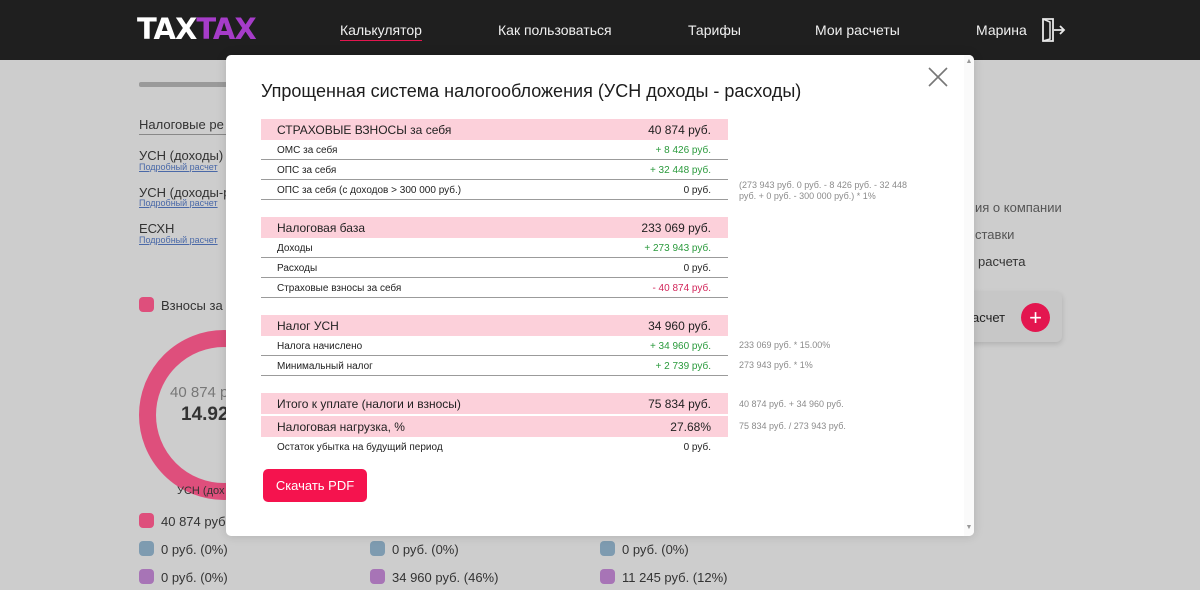  I want to click on side-card-label: асчет, so click(989, 317).